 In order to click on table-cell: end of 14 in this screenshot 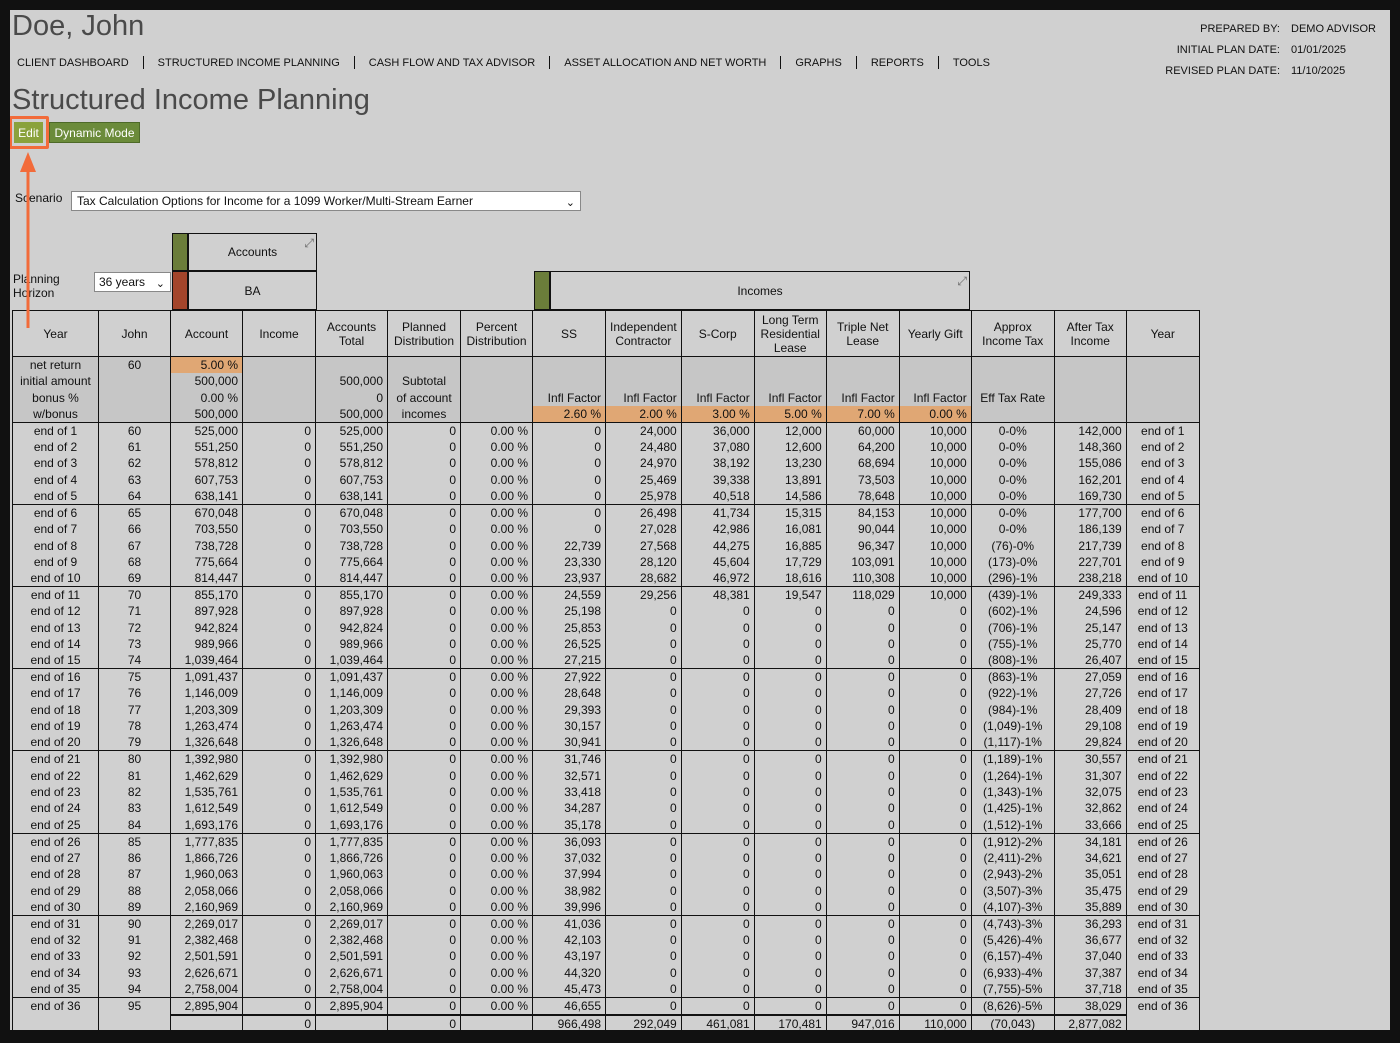, I will do `click(55, 644)`.